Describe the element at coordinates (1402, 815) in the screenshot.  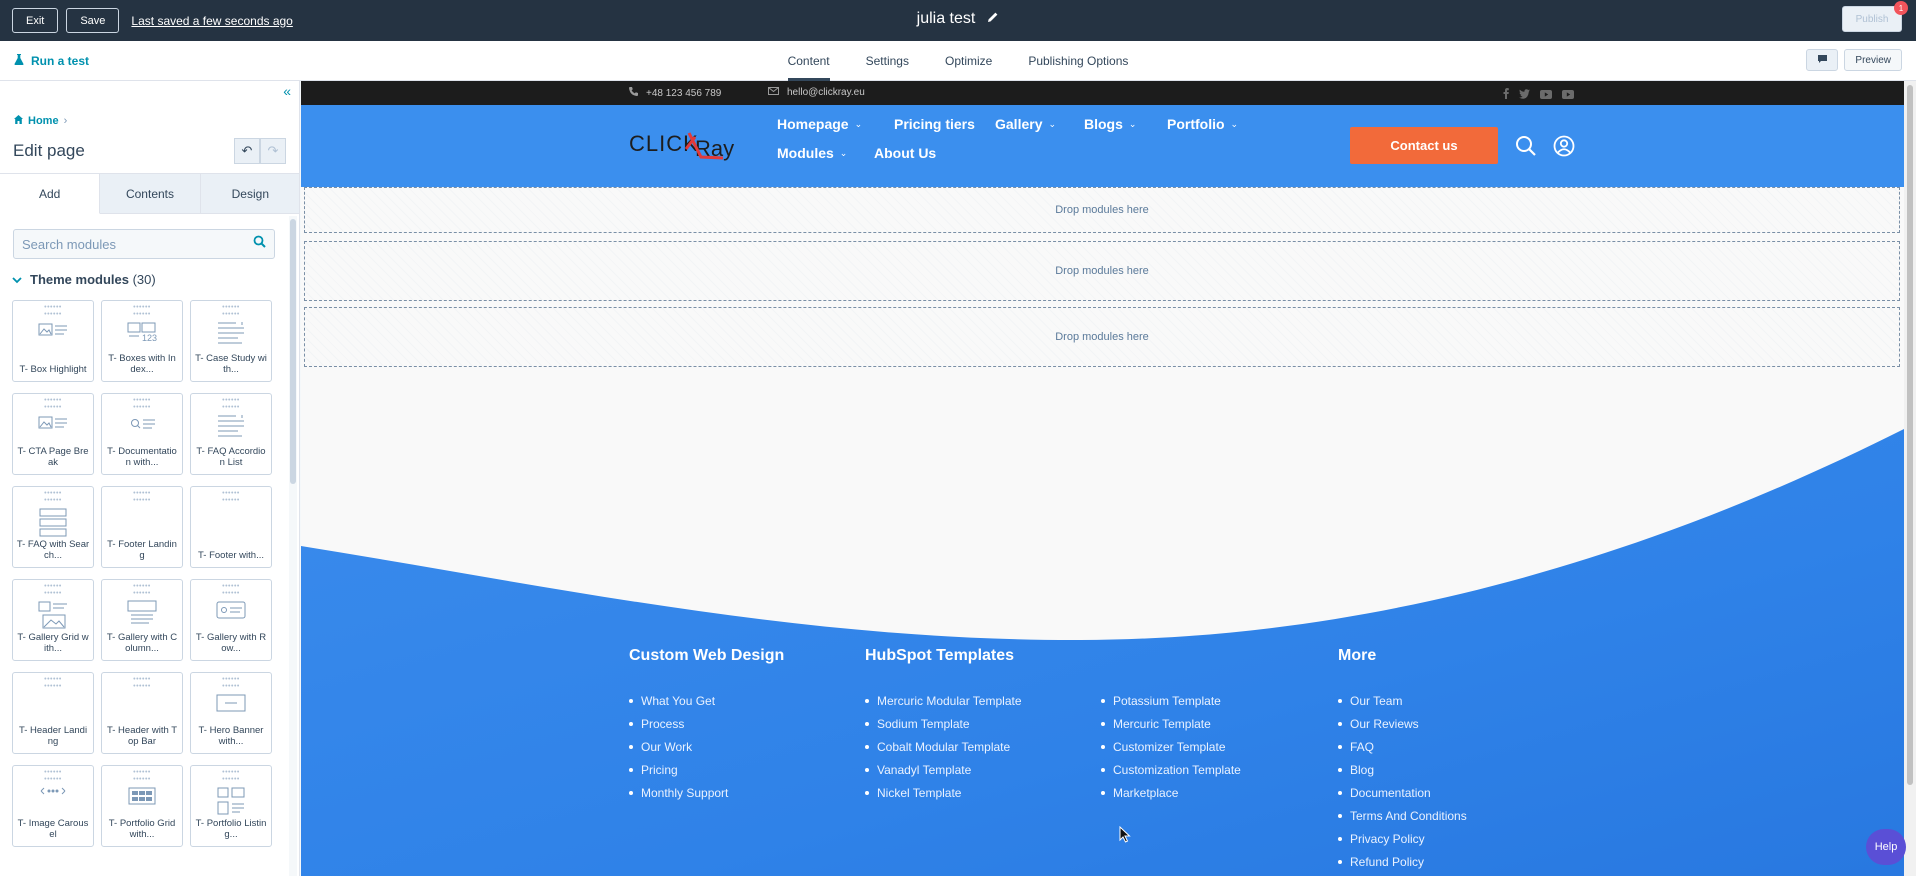
I see `footer-link: Terms And Conditions` at that location.